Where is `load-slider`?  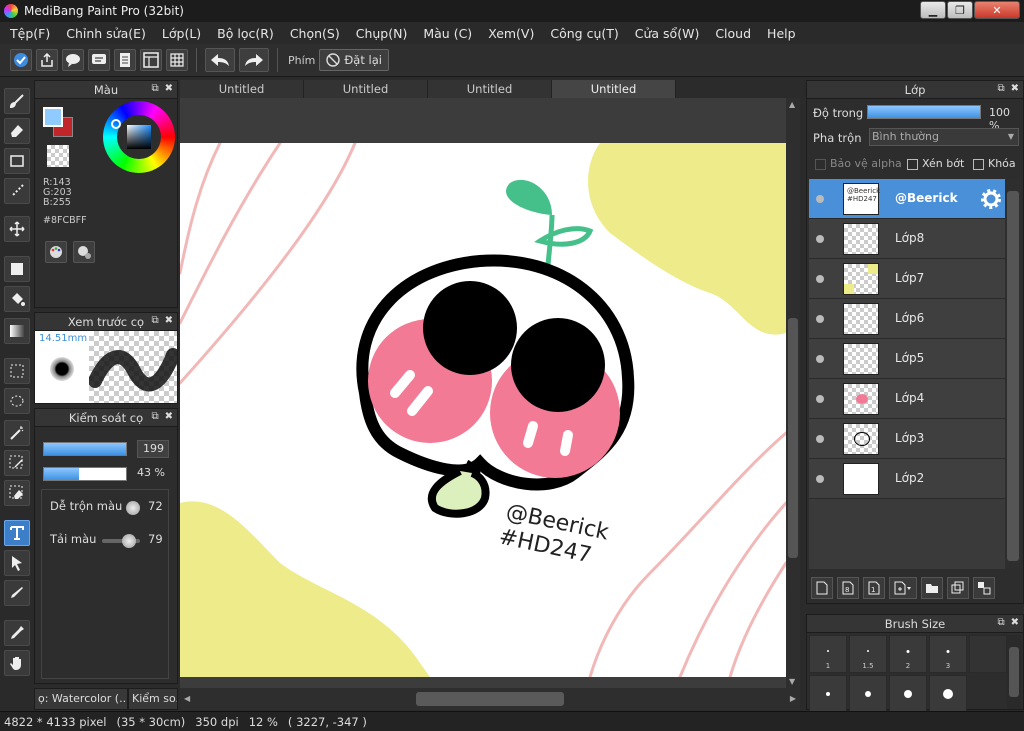 load-slider is located at coordinates (121, 541).